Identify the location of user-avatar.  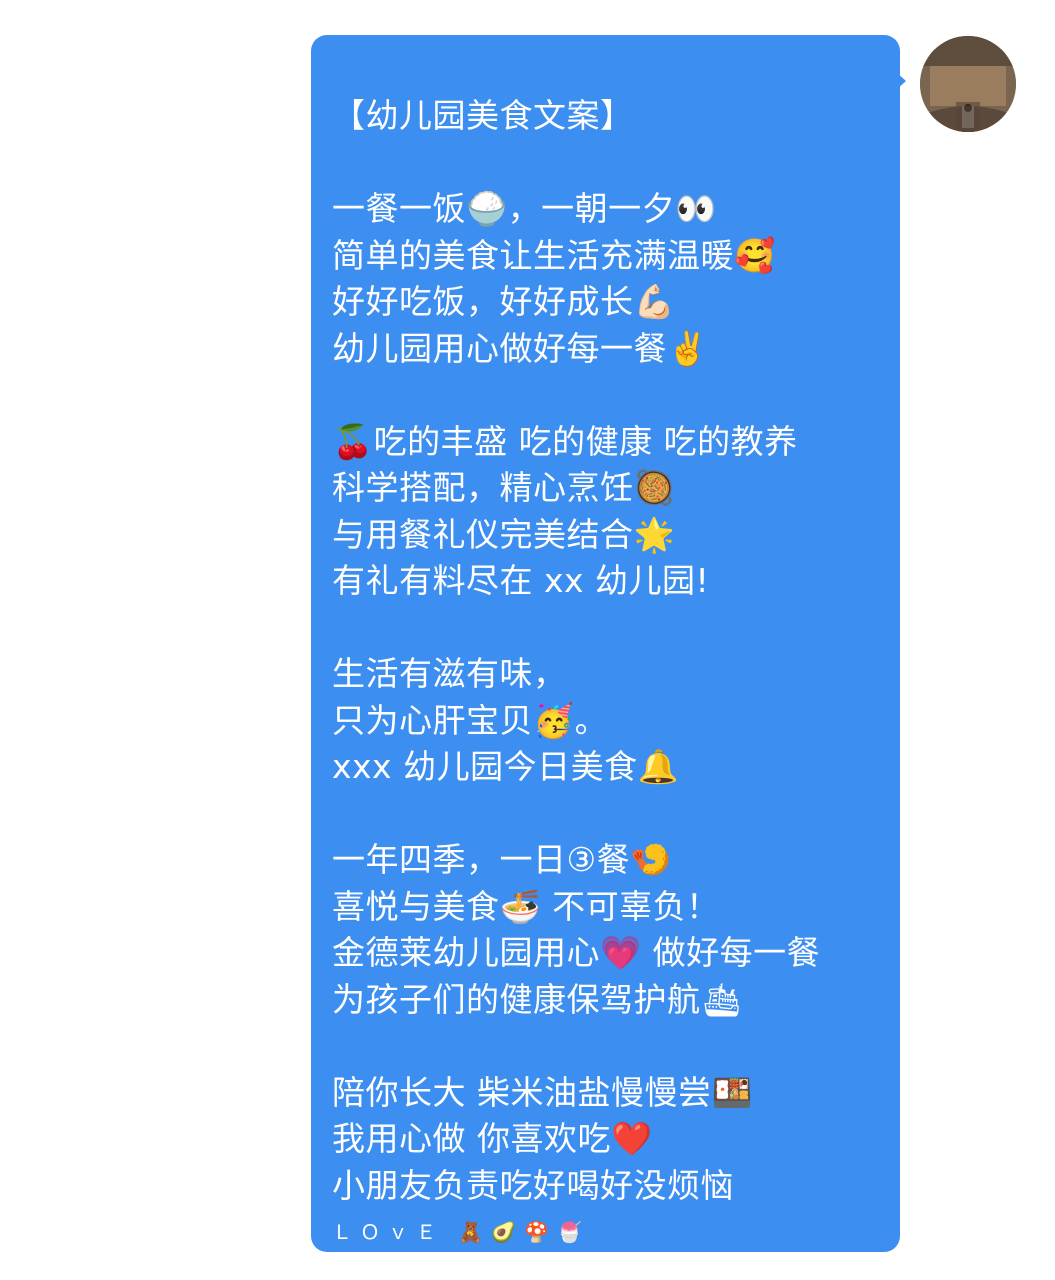
(968, 84).